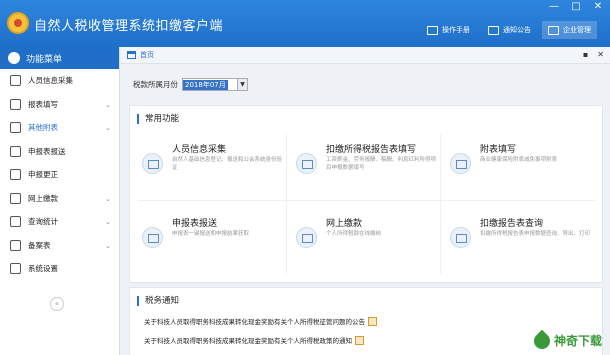 This screenshot has height=355, width=610. Describe the element at coordinates (59, 175) in the screenshot. I see `sidebar-item-report-correction: 申报更正` at that location.